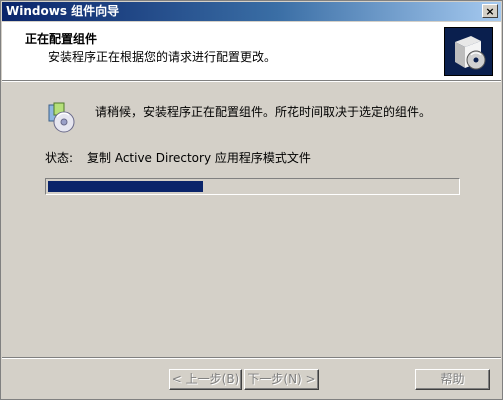 Image resolution: width=503 pixels, height=400 pixels. Describe the element at coordinates (251, 81) in the screenshot. I see `header-separator` at that location.